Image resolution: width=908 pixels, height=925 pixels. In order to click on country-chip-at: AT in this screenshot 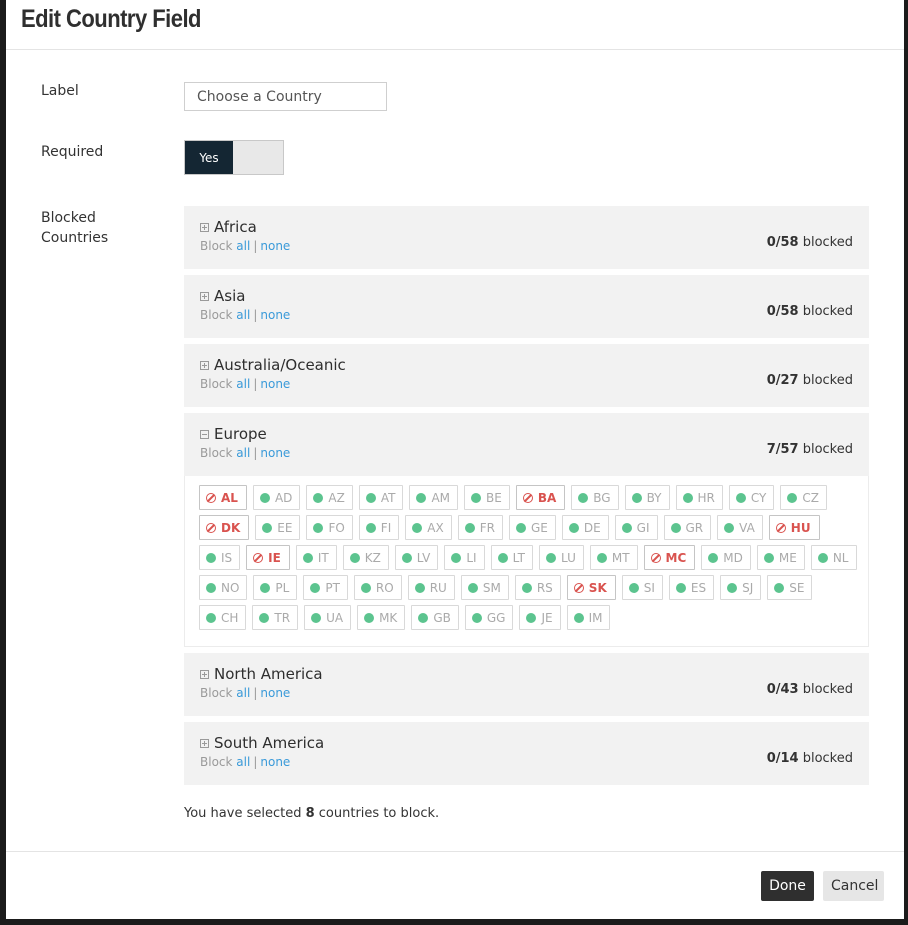, I will do `click(381, 497)`.